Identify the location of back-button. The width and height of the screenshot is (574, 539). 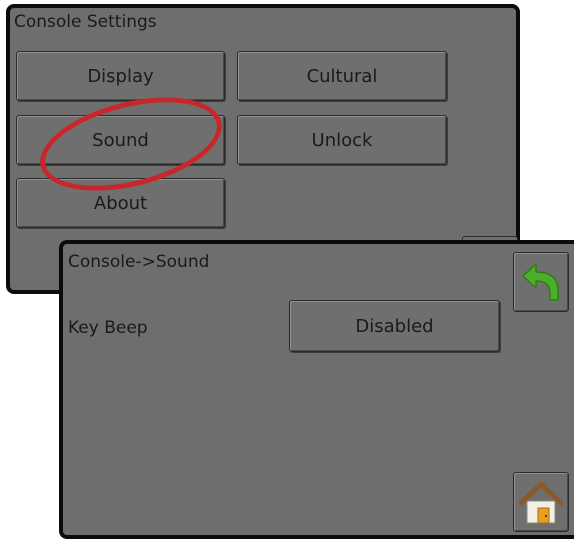
(541, 282).